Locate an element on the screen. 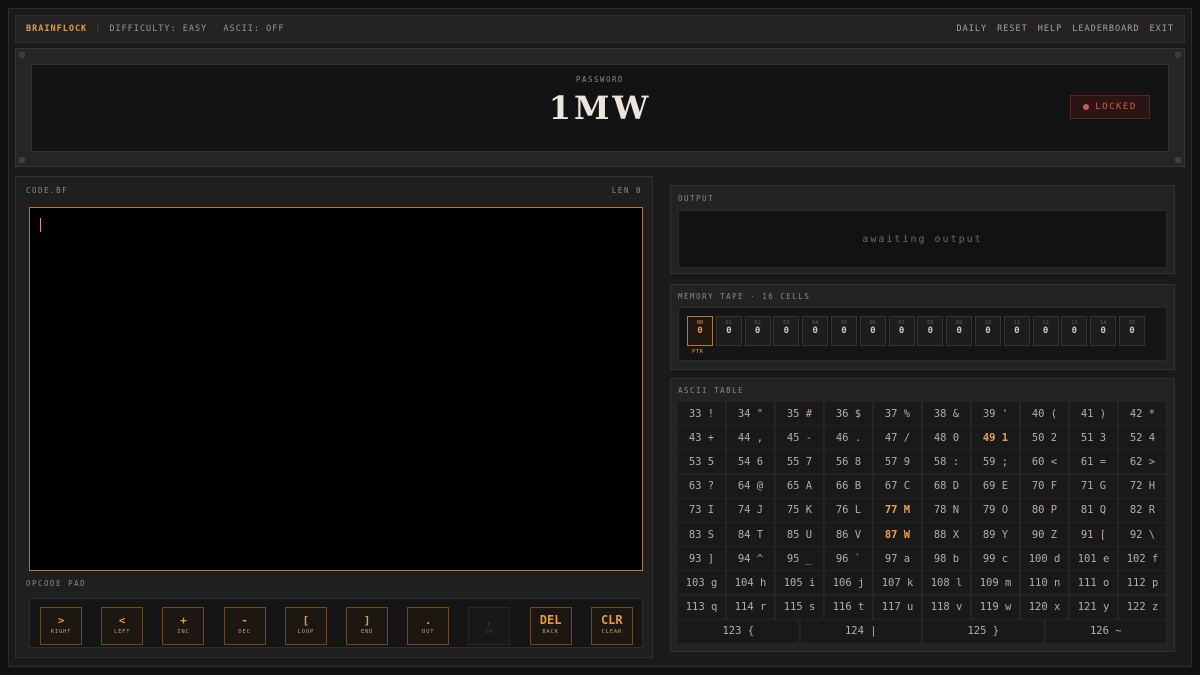  memory-cell: 07 0 is located at coordinates (901, 331).